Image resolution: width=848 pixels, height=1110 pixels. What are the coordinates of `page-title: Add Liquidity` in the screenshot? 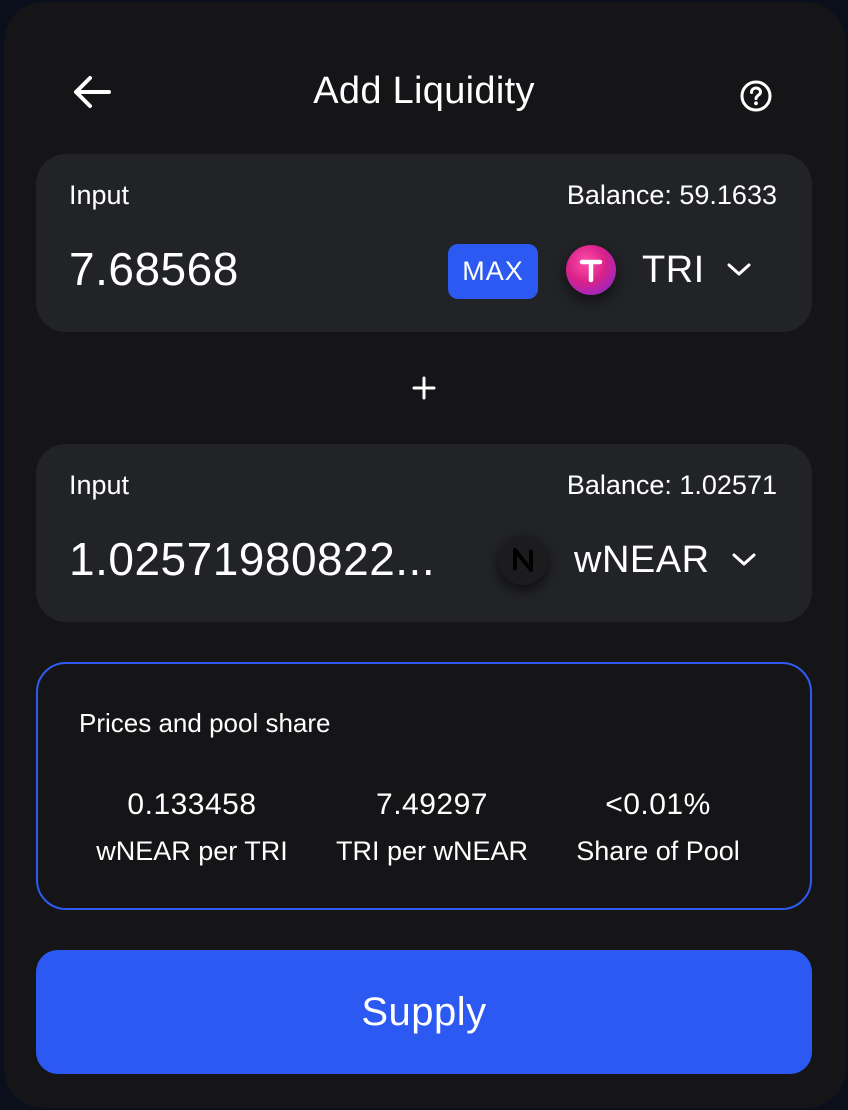 It's located at (424, 91).